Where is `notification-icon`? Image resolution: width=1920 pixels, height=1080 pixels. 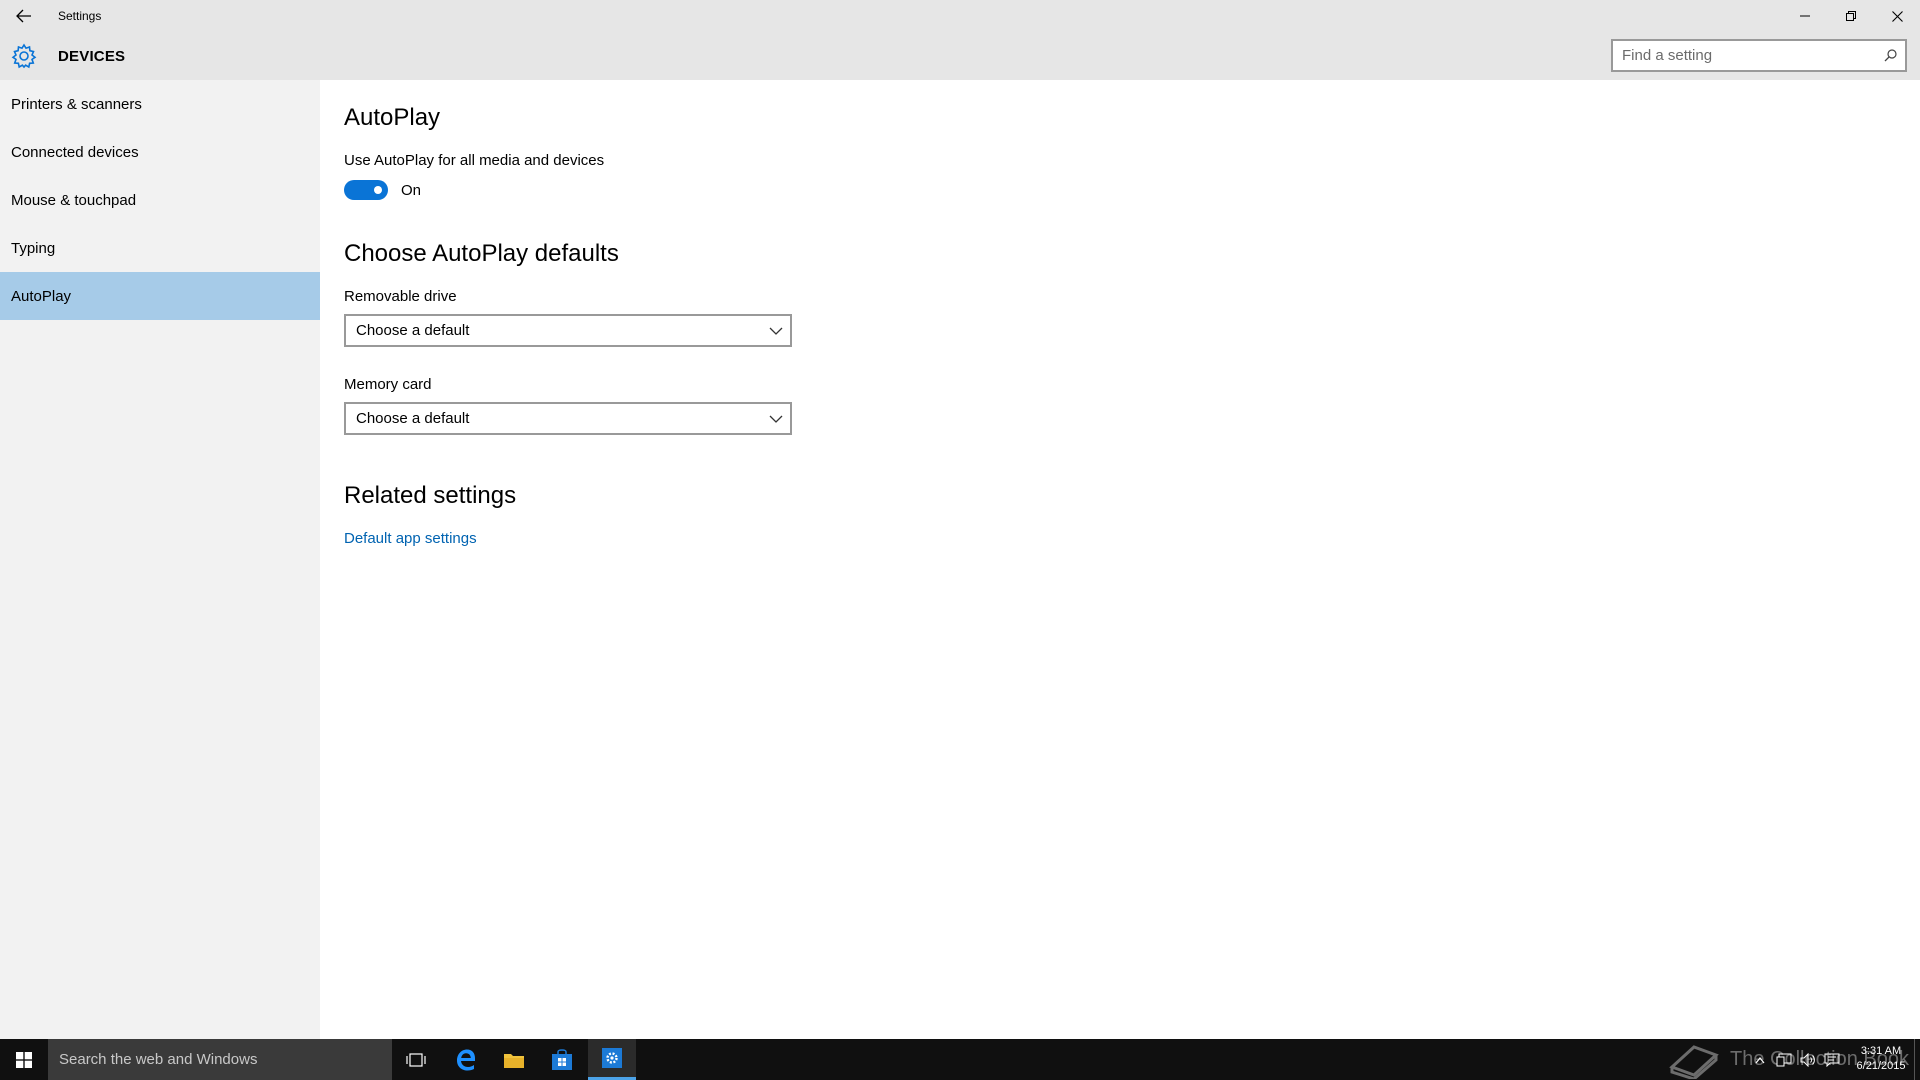
notification-icon is located at coordinates (1832, 1060).